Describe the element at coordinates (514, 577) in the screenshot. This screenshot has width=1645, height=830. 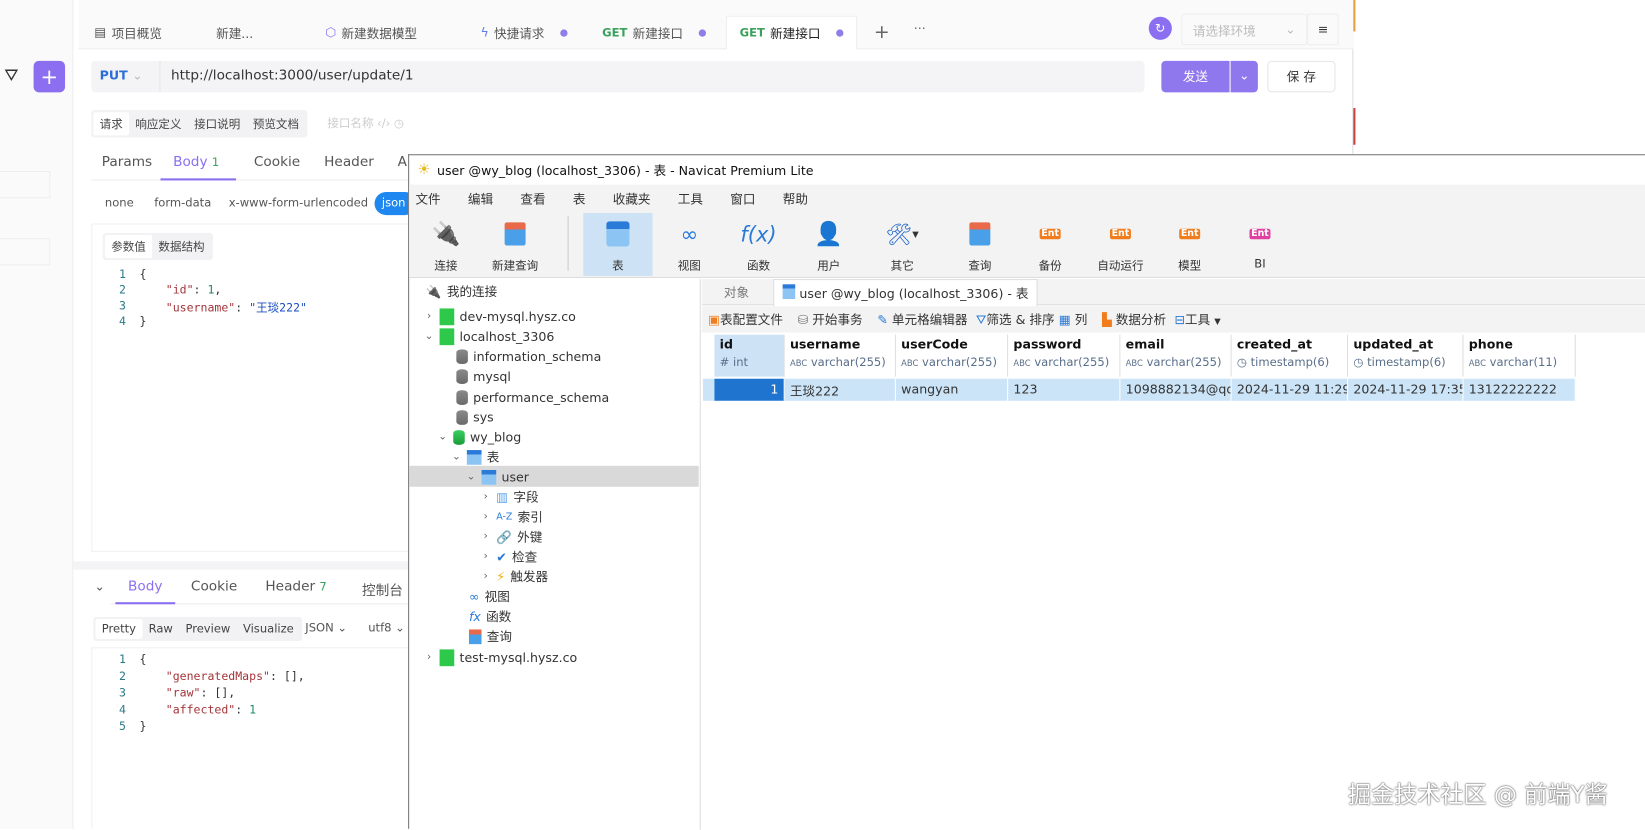
I see `tree-triggers: › ⚡ 触发器` at that location.